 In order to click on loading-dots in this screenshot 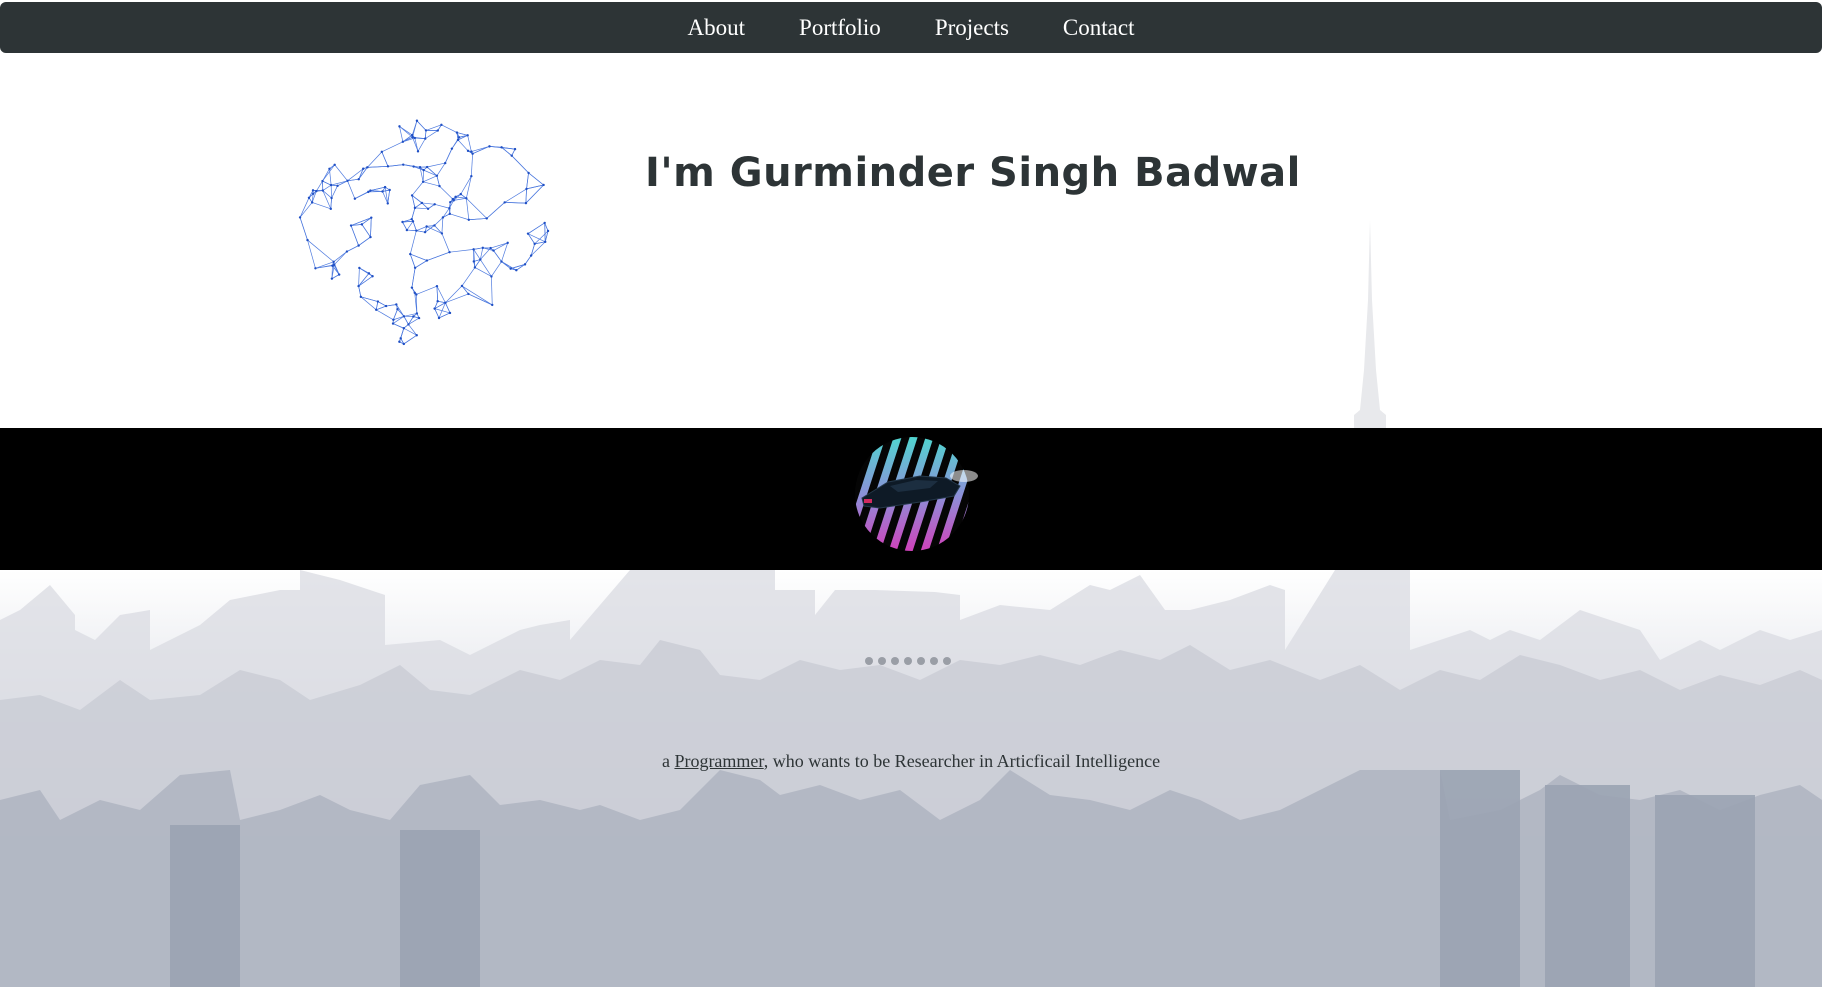, I will do `click(908, 661)`.